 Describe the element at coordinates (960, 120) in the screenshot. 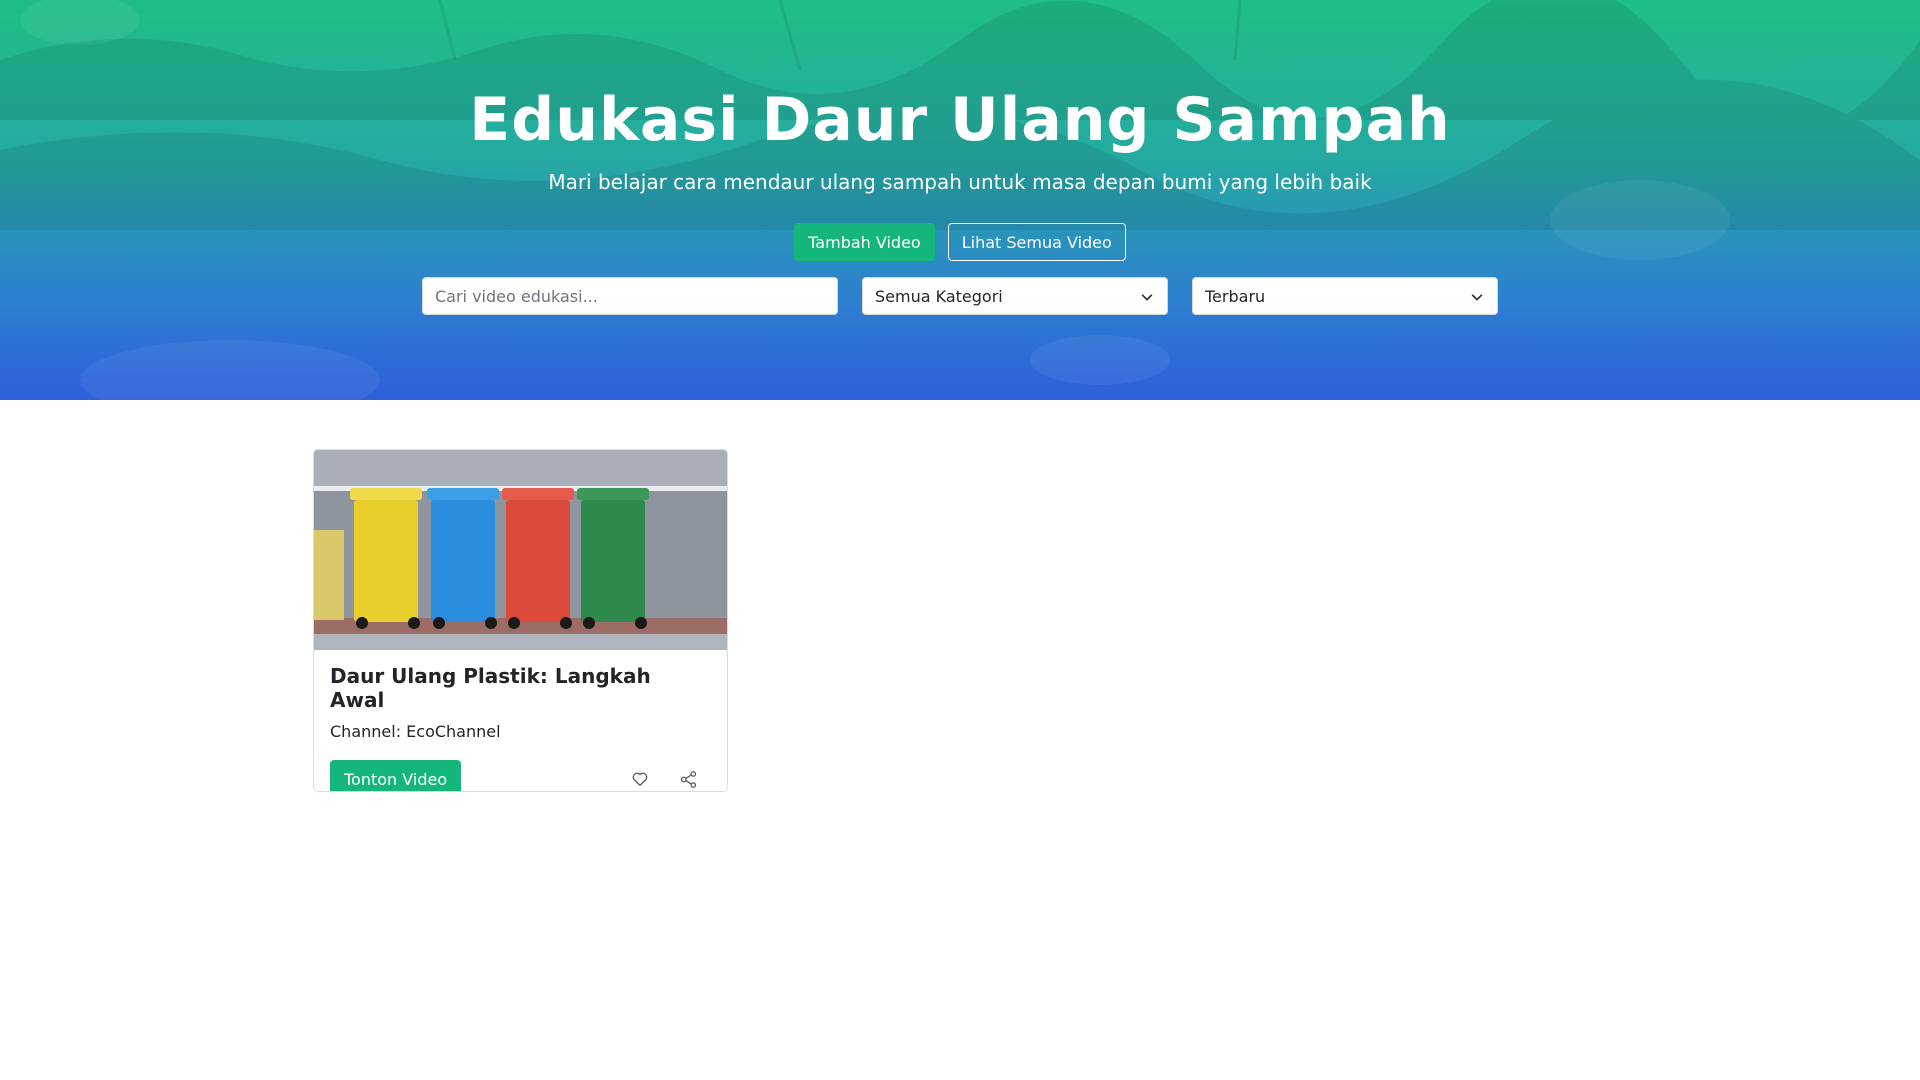

I see `page-title: Edukasi Daur Ulang Sampah` at that location.